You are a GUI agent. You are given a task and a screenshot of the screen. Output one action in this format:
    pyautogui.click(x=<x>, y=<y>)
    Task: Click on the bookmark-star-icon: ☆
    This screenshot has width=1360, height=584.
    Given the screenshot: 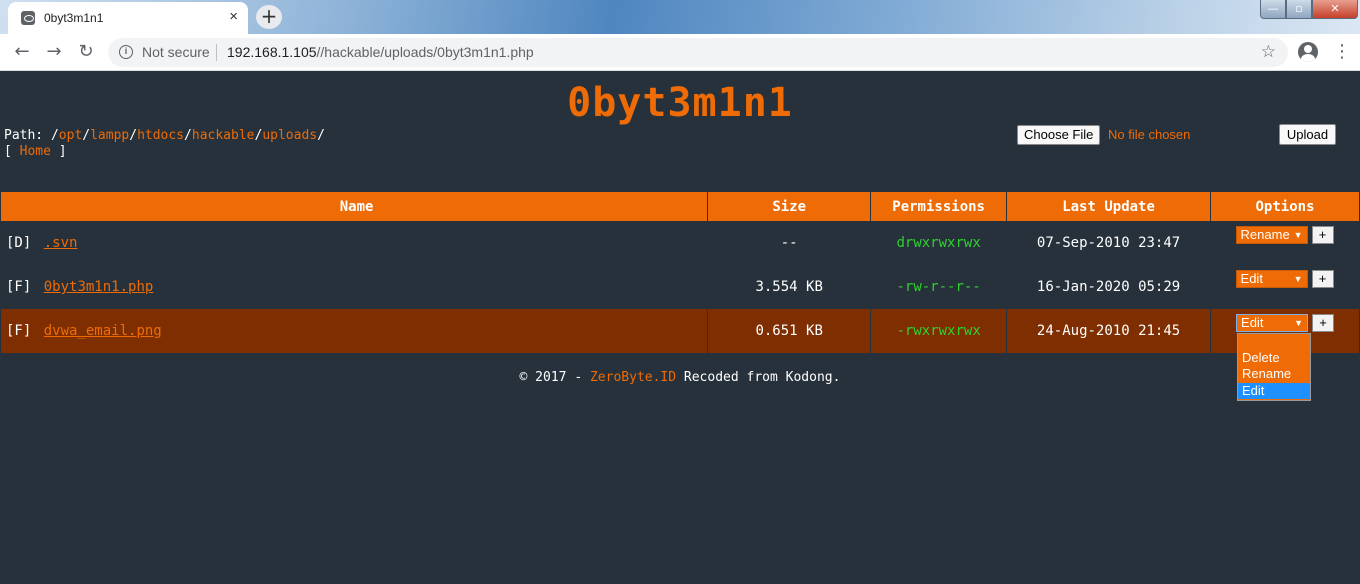 What is the action you would take?
    pyautogui.click(x=1268, y=52)
    